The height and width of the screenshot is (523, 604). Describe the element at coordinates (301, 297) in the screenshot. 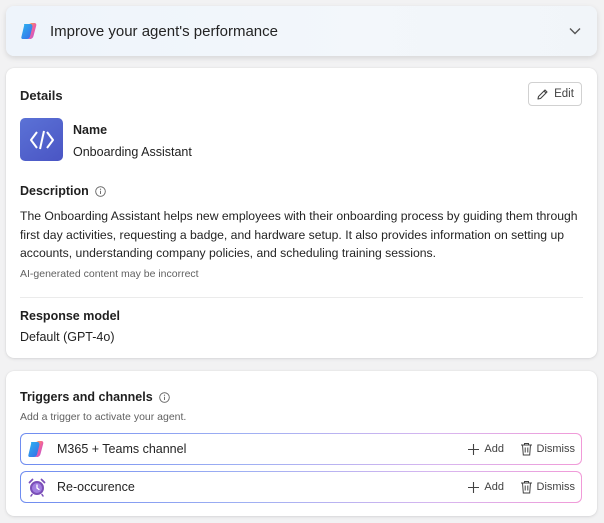

I see `divider` at that location.